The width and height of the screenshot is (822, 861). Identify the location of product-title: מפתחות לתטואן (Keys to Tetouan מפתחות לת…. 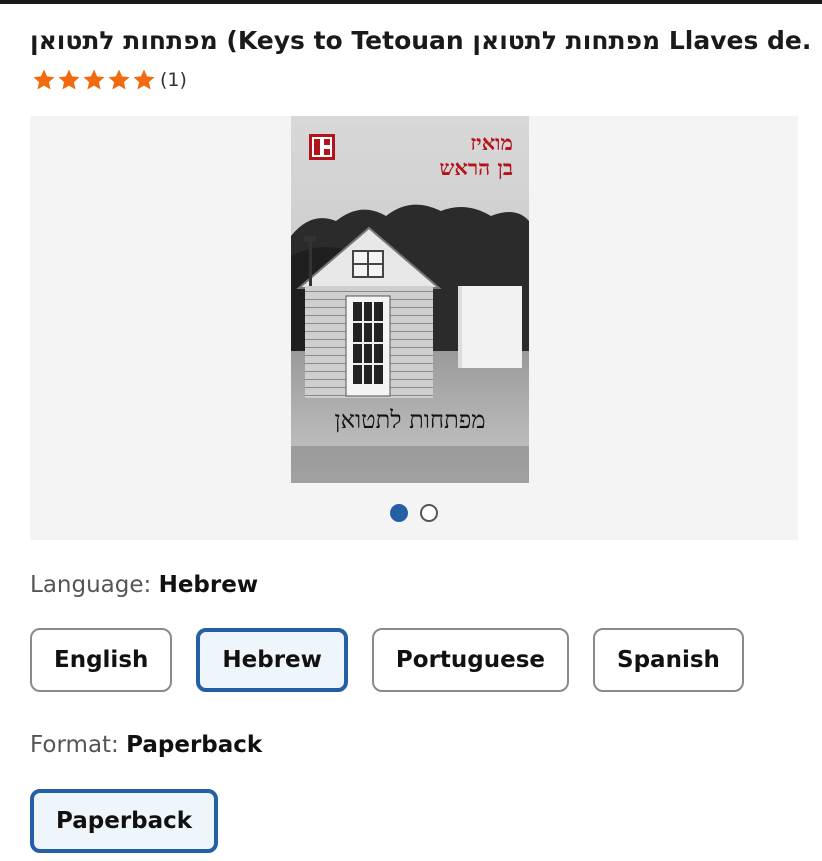
(420, 40).